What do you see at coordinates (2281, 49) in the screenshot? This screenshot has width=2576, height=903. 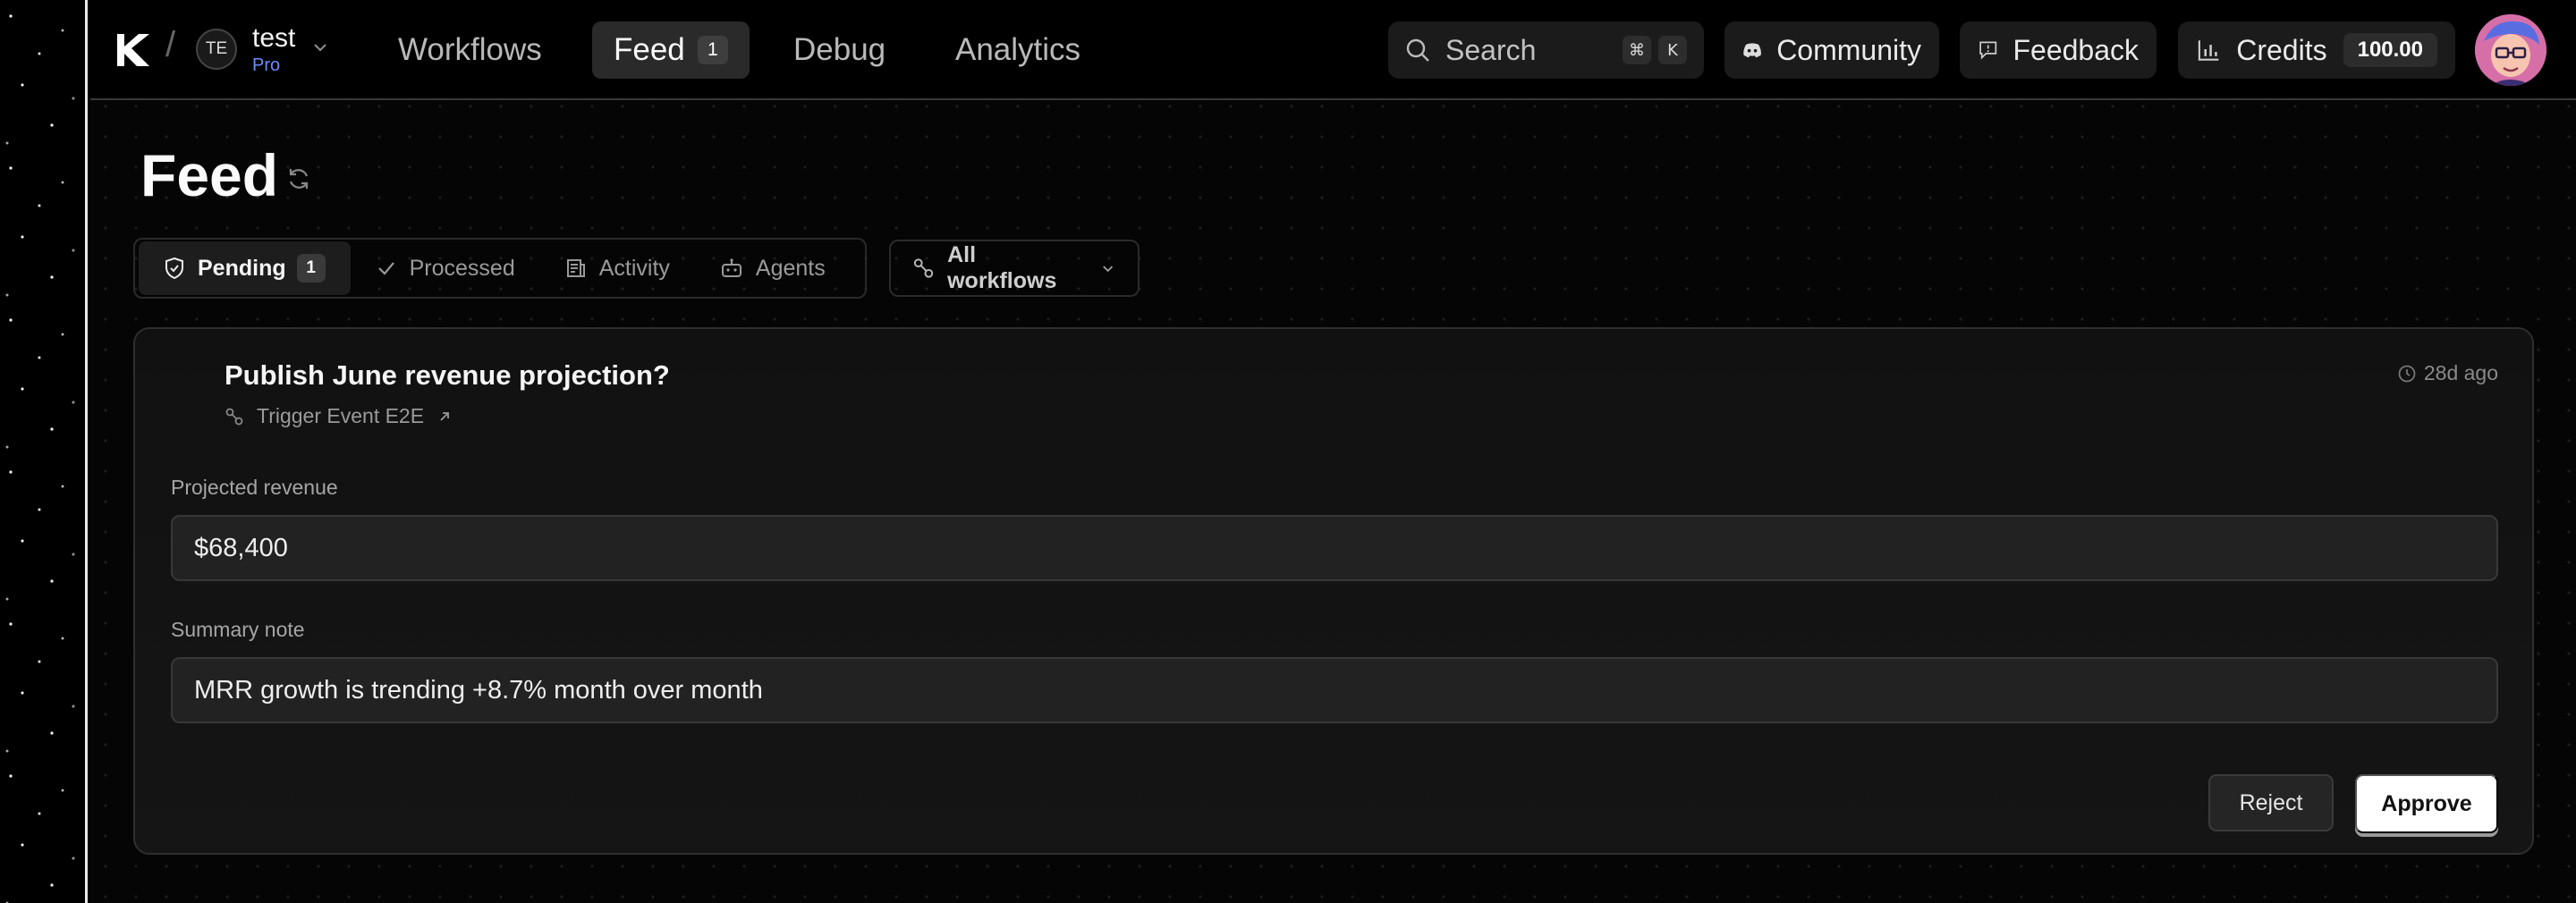 I see `credits-label: Credits` at bounding box center [2281, 49].